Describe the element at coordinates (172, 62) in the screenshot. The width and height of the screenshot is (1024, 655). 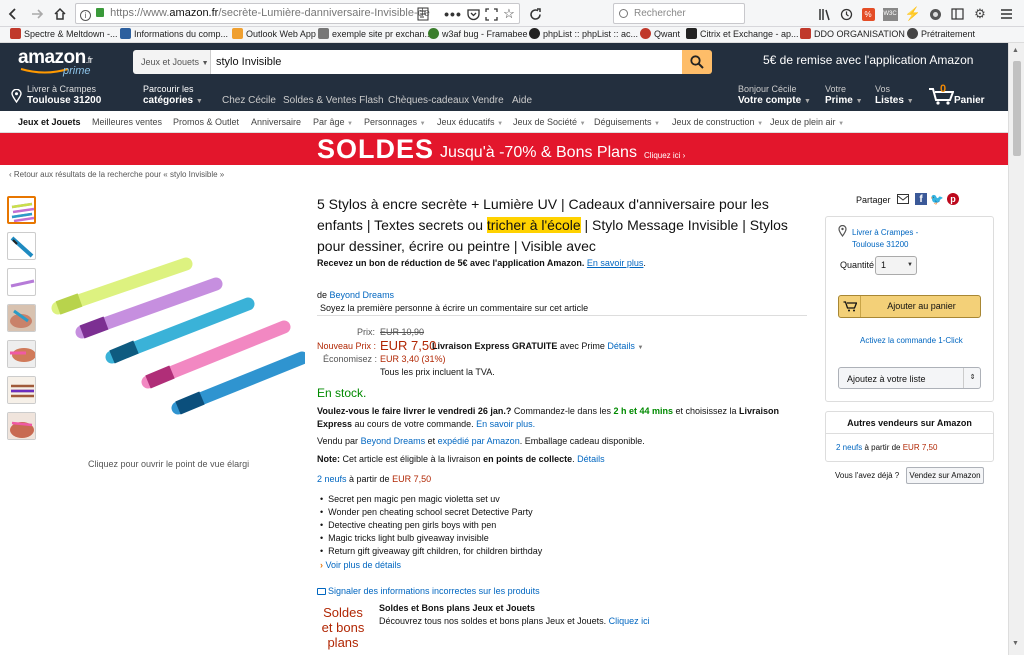
I see `search-category-select: Jeux et Jouets ▼` at that location.